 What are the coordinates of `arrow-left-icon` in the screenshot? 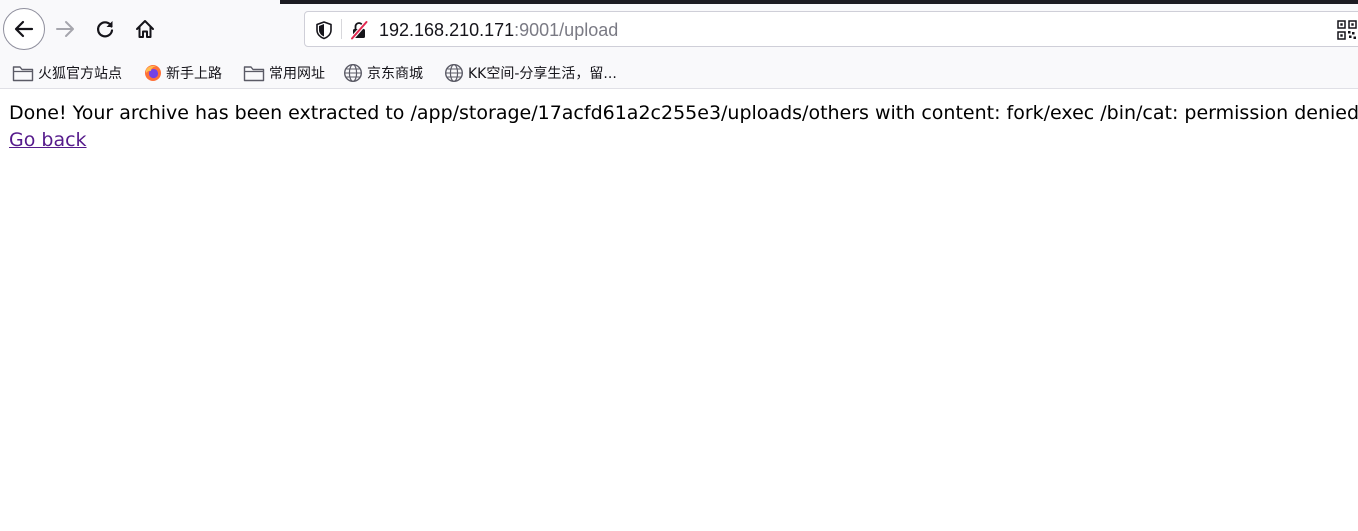 It's located at (24, 29).